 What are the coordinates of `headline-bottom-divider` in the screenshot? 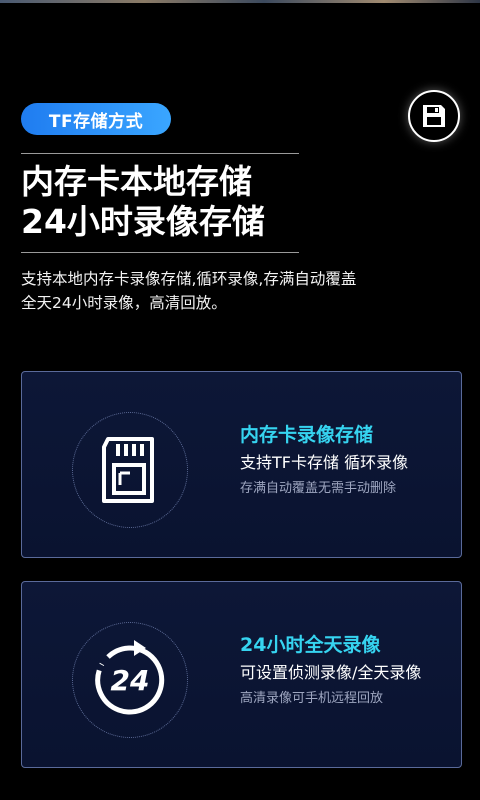 It's located at (160, 252).